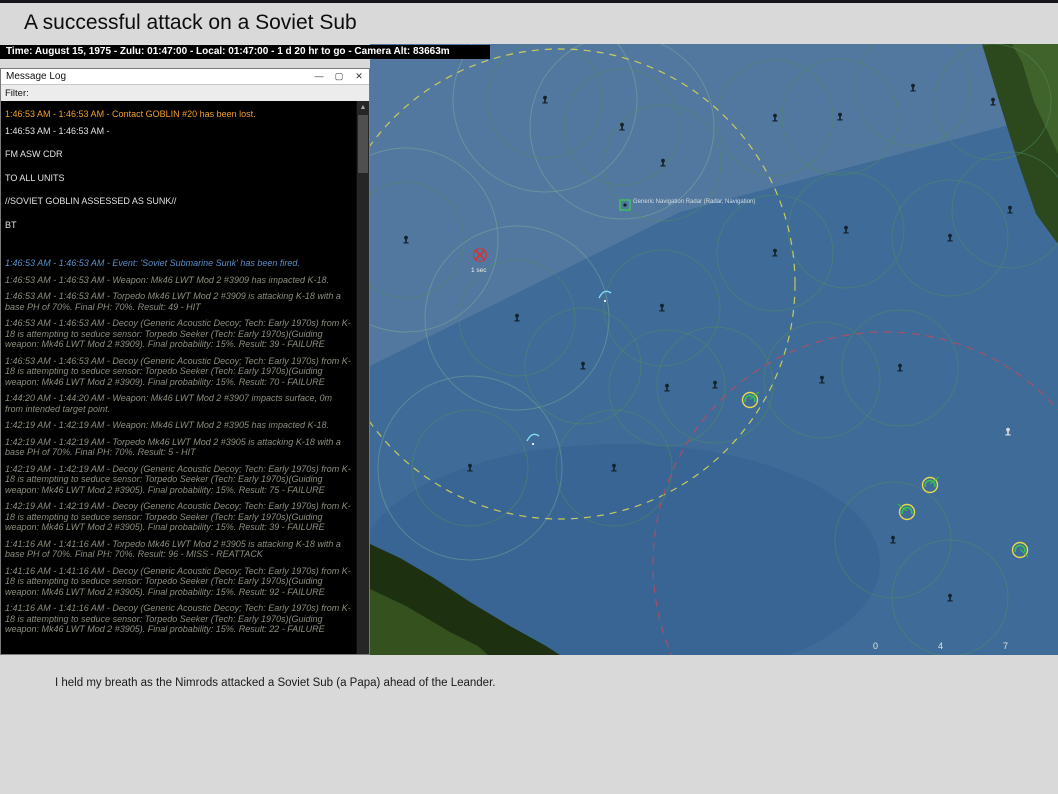 Image resolution: width=1058 pixels, height=794 pixels. What do you see at coordinates (185, 77) in the screenshot?
I see `message-log-titlebar: Message Log — ▢ ✕` at bounding box center [185, 77].